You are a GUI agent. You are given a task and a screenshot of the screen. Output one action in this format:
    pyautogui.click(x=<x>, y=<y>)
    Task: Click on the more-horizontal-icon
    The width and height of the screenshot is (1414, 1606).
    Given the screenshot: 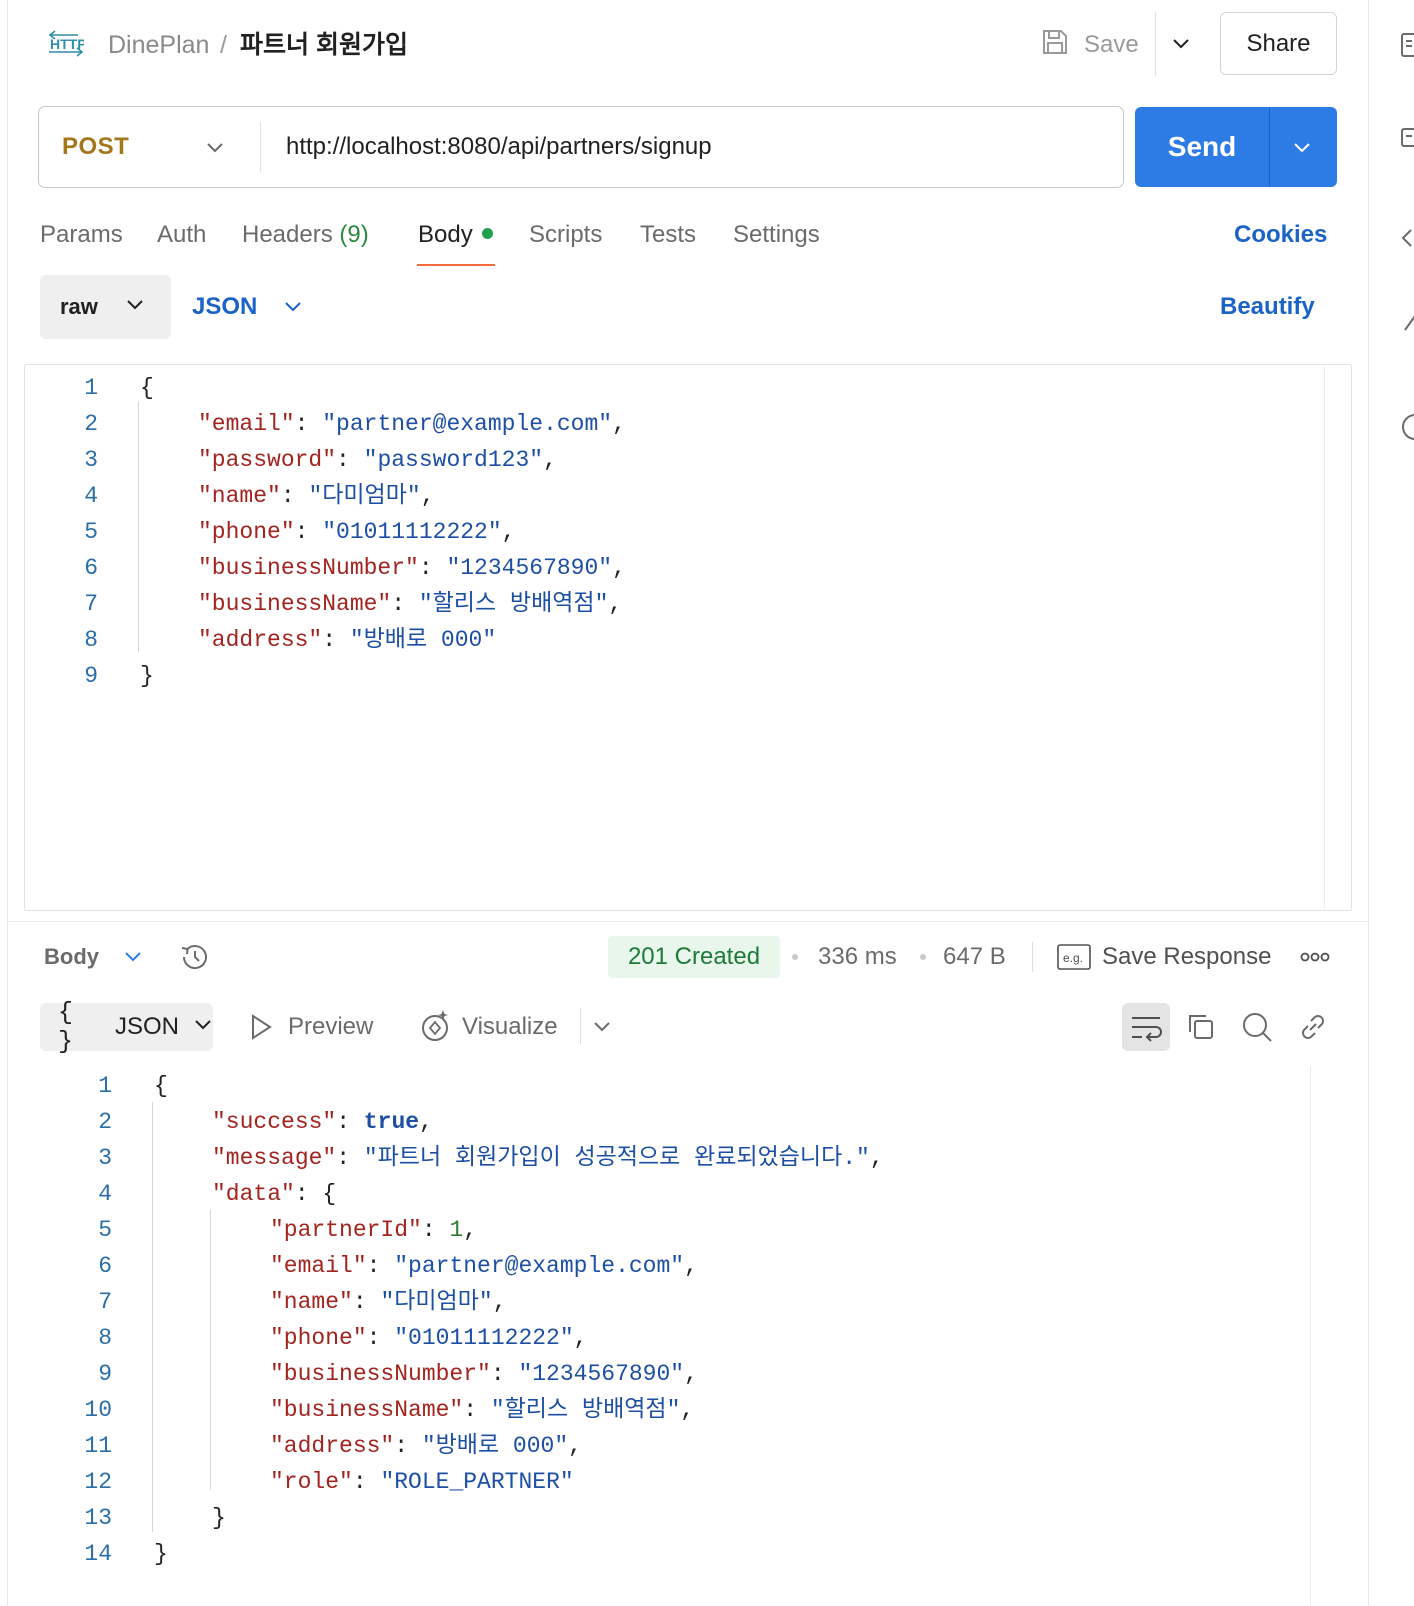 What is the action you would take?
    pyautogui.click(x=1315, y=957)
    